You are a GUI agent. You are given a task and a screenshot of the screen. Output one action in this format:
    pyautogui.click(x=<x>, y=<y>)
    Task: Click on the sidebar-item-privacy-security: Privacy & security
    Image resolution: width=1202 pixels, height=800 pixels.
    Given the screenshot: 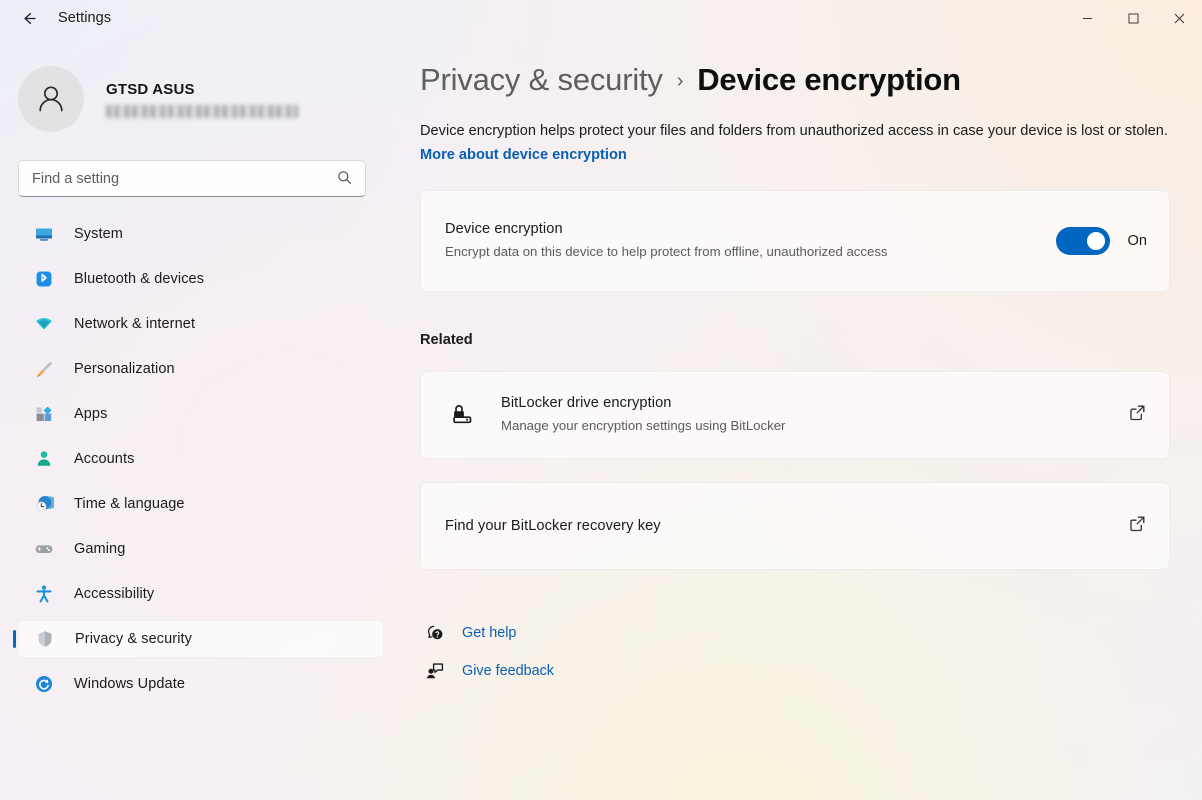 What is the action you would take?
    pyautogui.click(x=198, y=639)
    